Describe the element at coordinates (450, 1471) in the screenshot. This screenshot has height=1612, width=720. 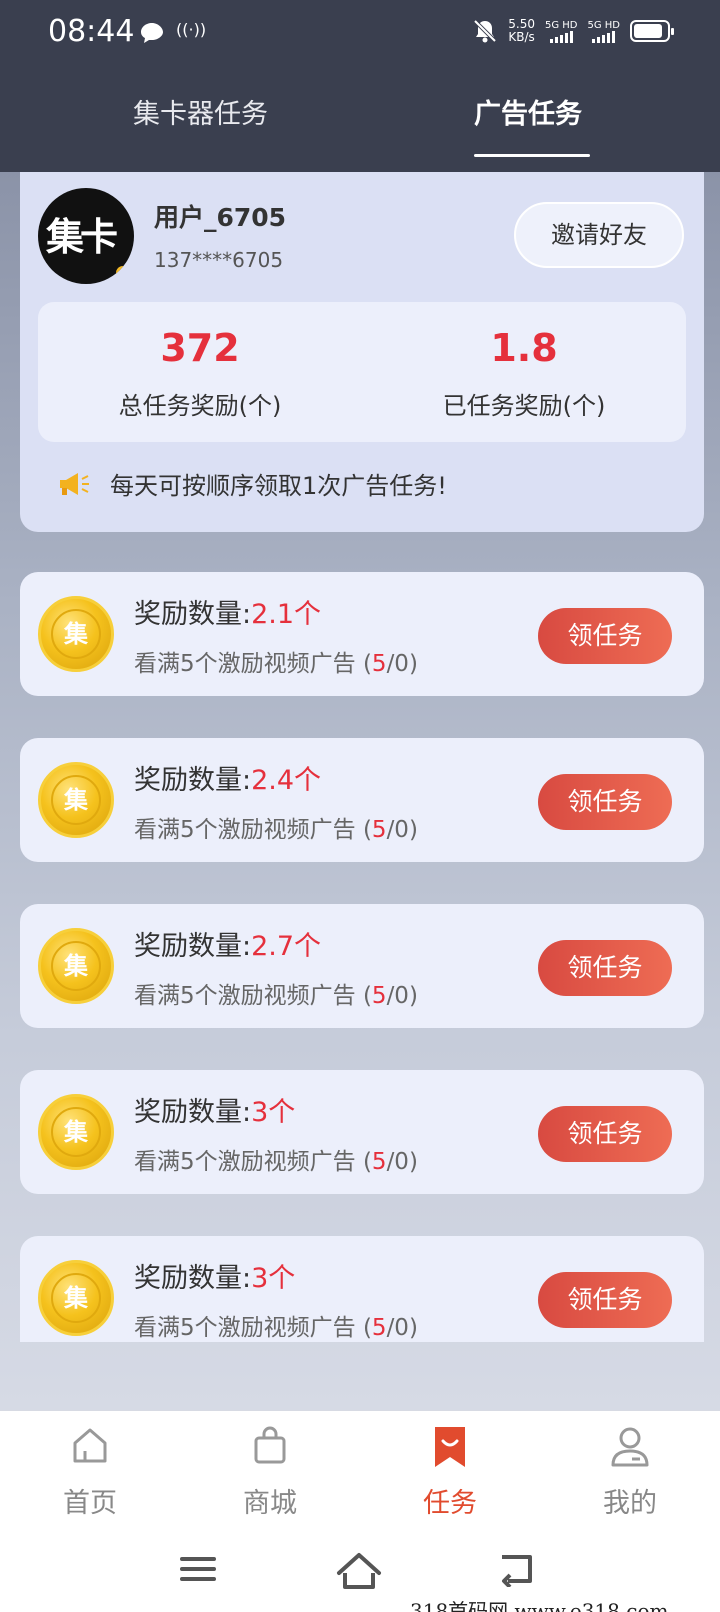
I see `nav-tasks: 任务` at that location.